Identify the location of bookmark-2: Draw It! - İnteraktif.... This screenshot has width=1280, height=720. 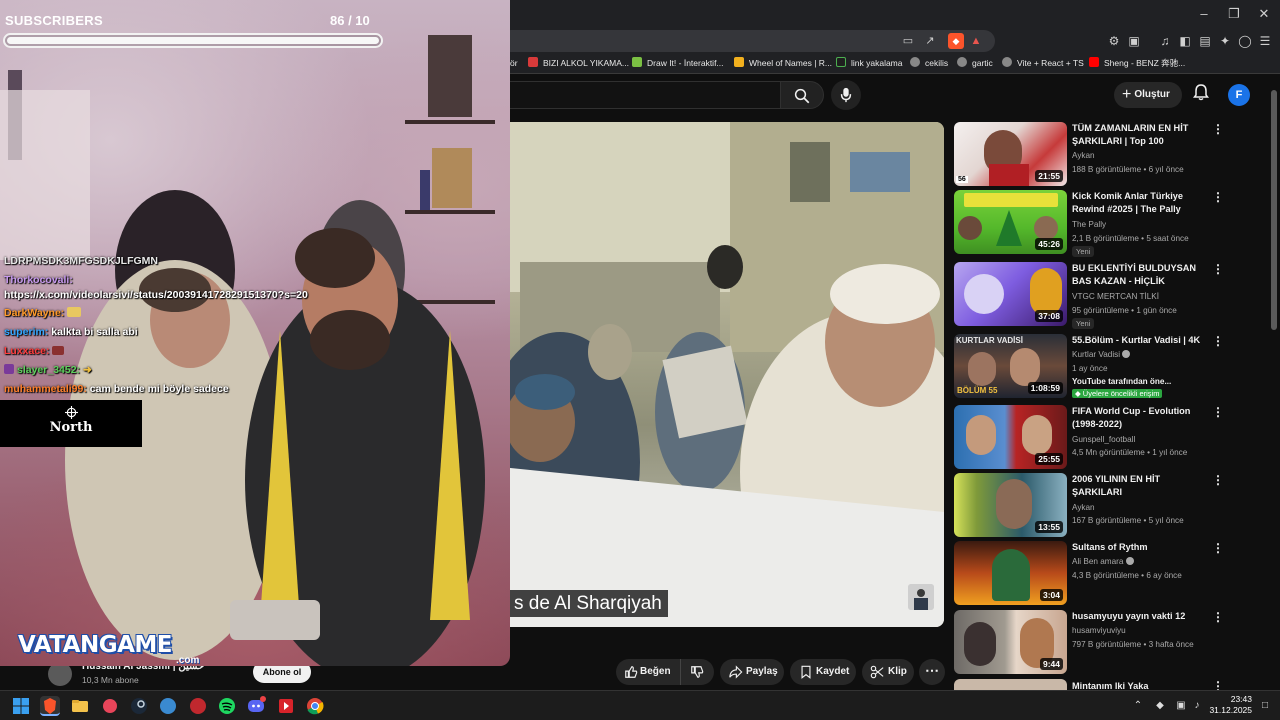
(678, 63).